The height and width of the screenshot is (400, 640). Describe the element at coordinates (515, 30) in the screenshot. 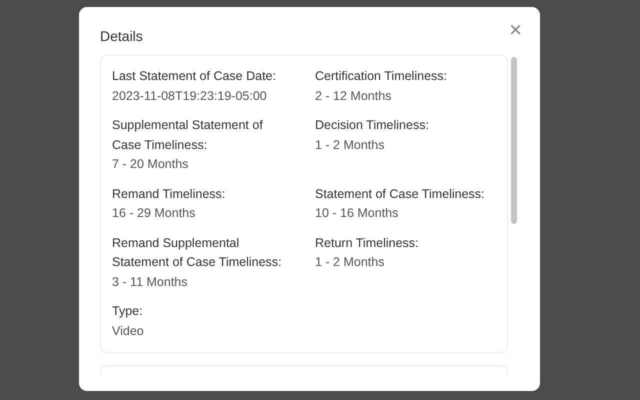

I see `close-button: ×` at that location.